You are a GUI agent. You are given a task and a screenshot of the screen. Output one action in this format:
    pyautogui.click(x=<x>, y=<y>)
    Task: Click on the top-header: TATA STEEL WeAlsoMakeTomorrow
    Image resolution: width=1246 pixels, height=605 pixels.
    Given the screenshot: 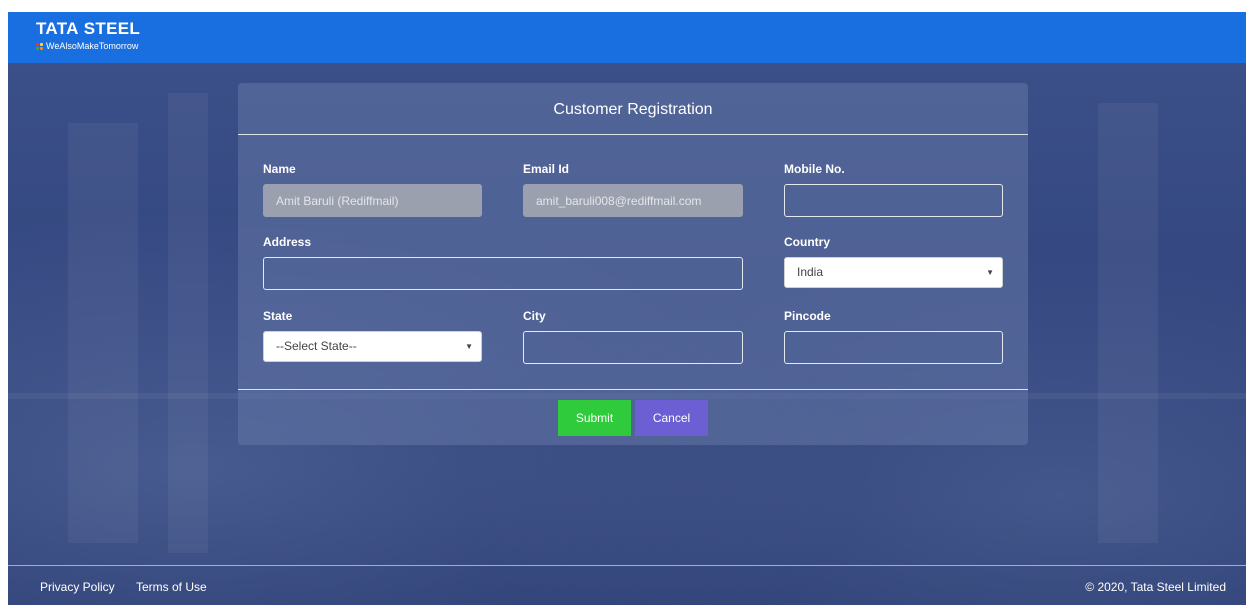 What is the action you would take?
    pyautogui.click(x=627, y=37)
    